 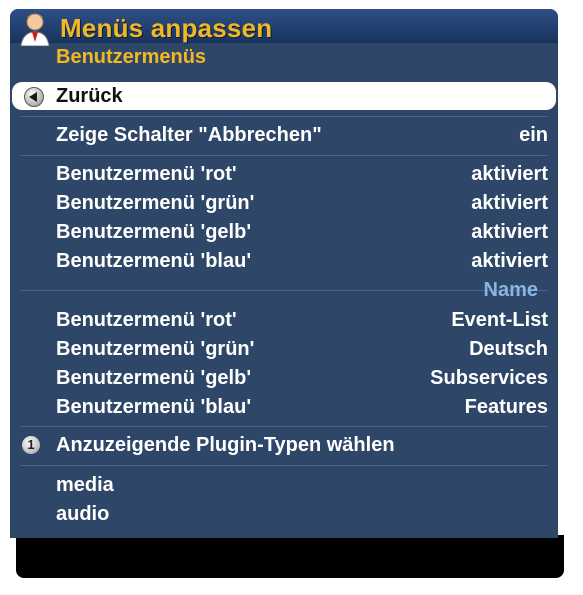 I want to click on back-item: Zurück, so click(x=284, y=96).